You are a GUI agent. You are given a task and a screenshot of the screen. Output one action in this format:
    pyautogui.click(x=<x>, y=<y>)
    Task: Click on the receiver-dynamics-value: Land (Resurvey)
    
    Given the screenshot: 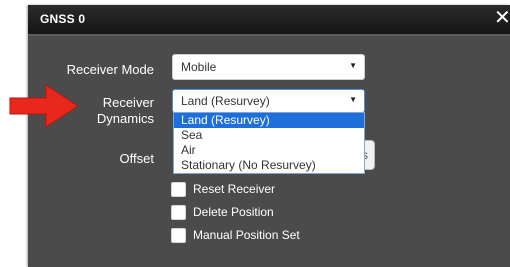 What is the action you would take?
    pyautogui.click(x=225, y=101)
    